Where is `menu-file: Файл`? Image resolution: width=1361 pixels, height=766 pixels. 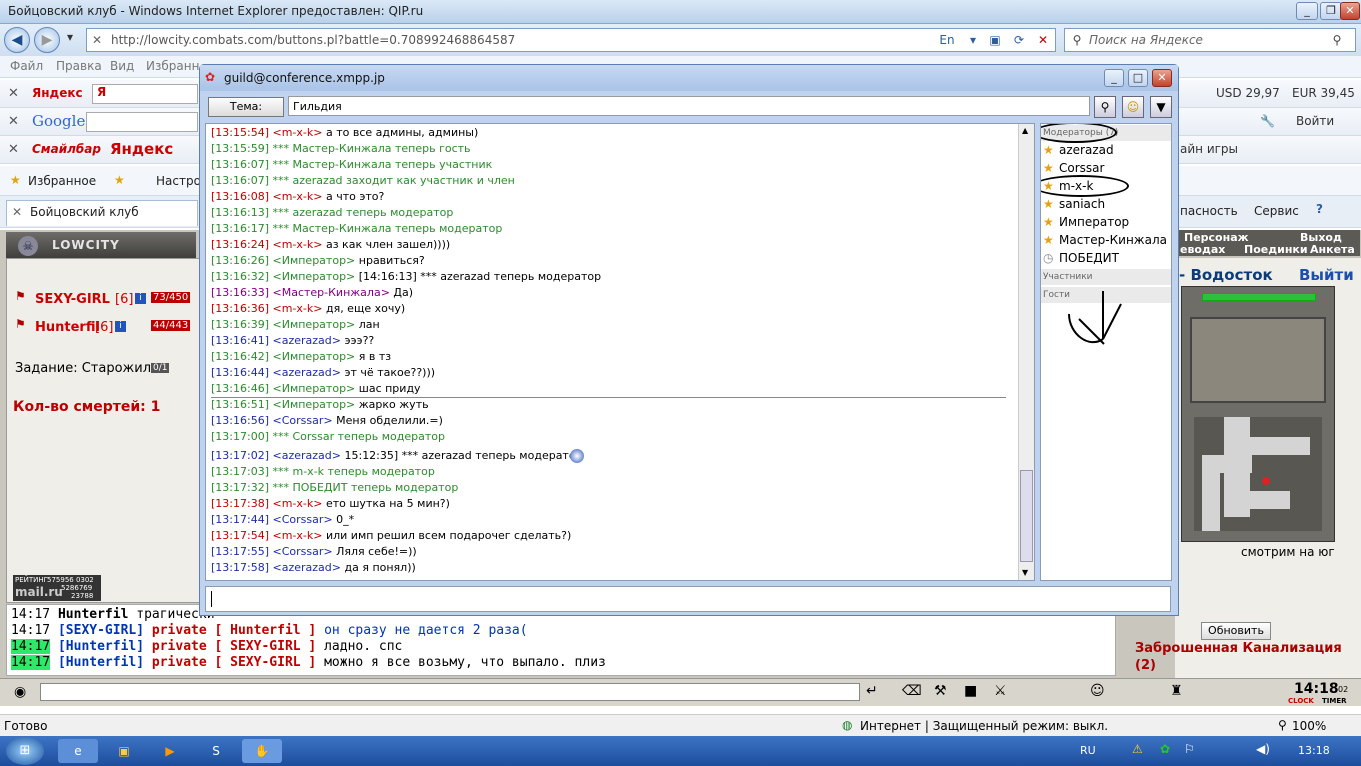
menu-file: Файл is located at coordinates (26, 66).